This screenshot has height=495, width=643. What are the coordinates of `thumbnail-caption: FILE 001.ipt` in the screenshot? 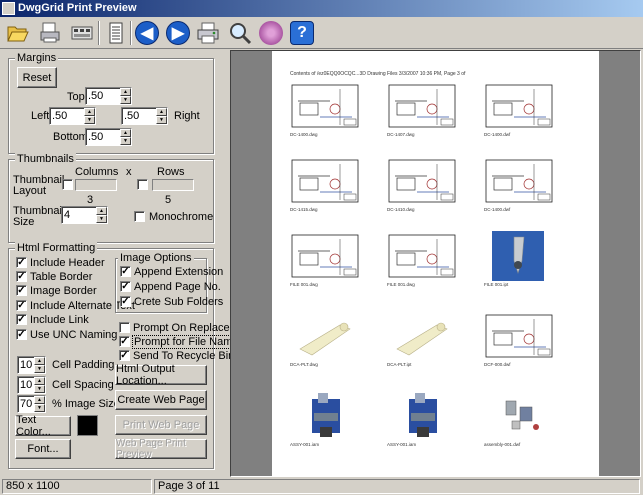 It's located at (496, 284).